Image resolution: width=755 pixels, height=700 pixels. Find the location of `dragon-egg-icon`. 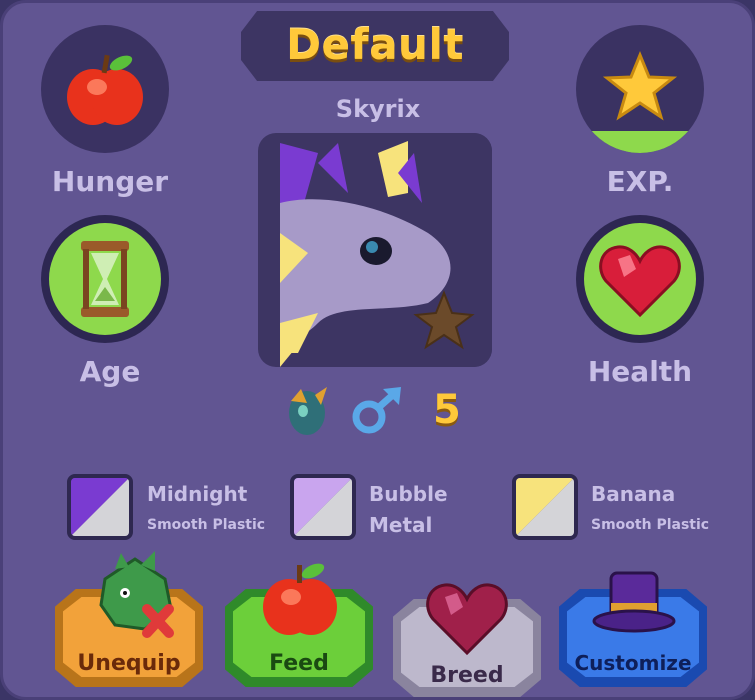

dragon-egg-icon is located at coordinates (308, 411).